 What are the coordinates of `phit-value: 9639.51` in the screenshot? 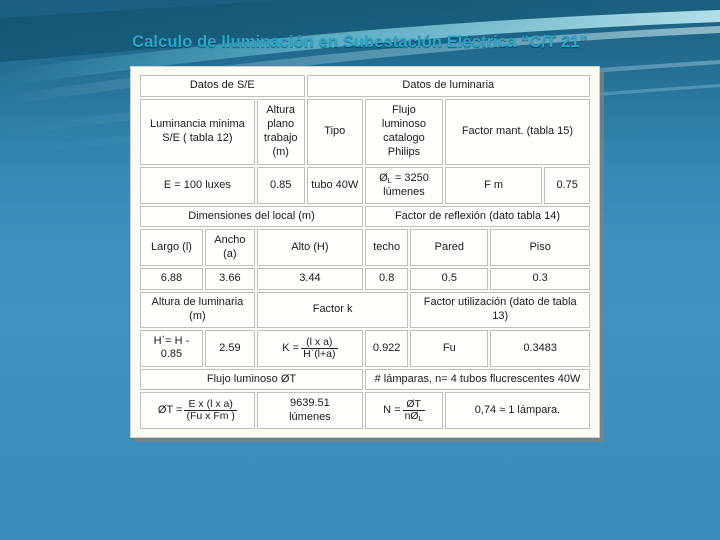 It's located at (310, 402).